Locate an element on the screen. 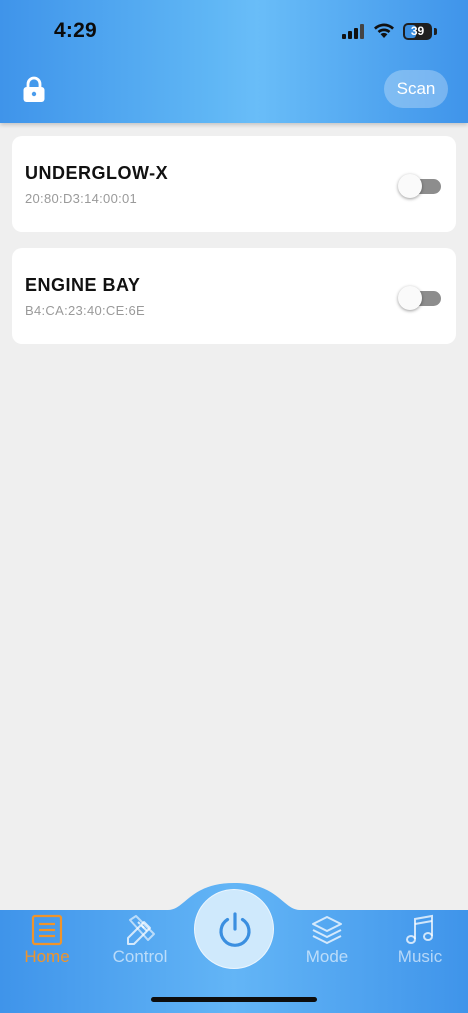 The image size is (468, 1013). layers-icon is located at coordinates (327, 930).